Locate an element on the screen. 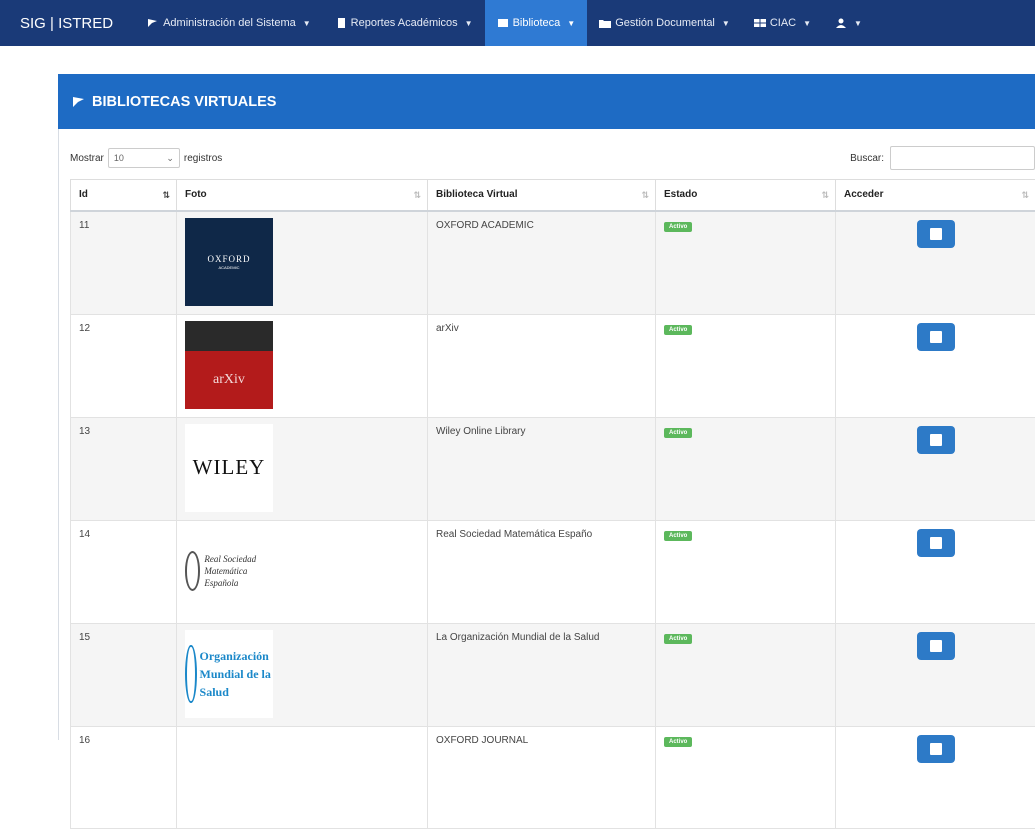 This screenshot has width=1035, height=829. nav-ciac: CIAC ▼ is located at coordinates (782, 23).